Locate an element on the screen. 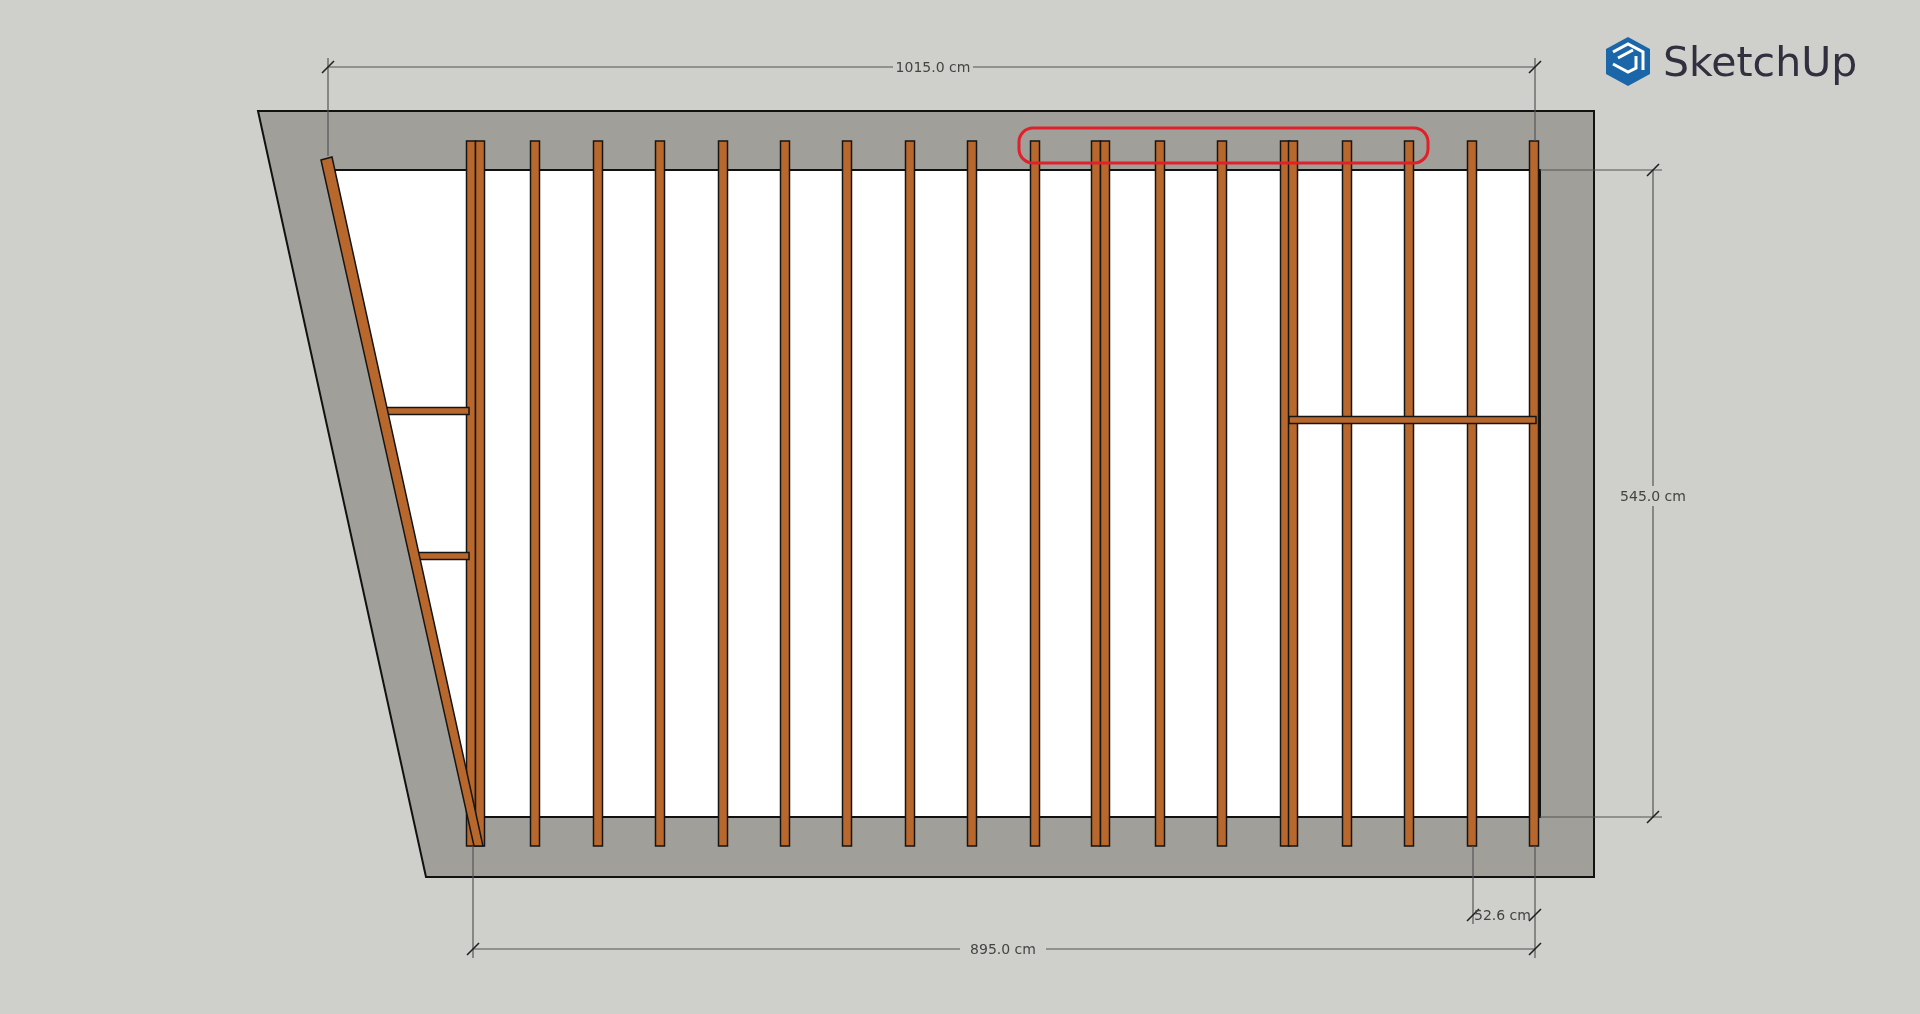  dimension-label: 895.0 cm is located at coordinates (1003, 949).